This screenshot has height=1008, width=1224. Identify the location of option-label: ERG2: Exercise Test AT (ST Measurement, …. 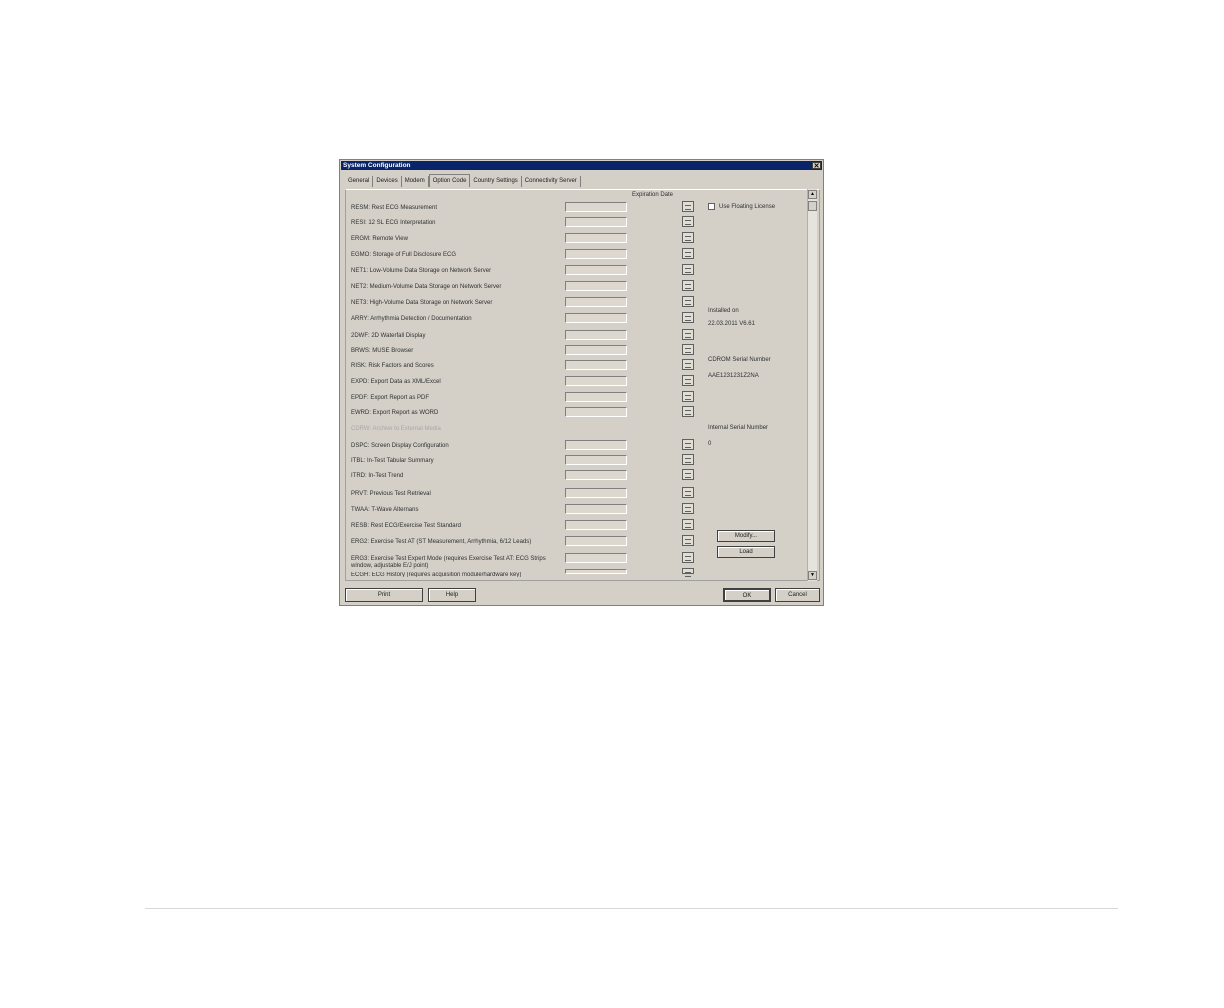
(441, 542).